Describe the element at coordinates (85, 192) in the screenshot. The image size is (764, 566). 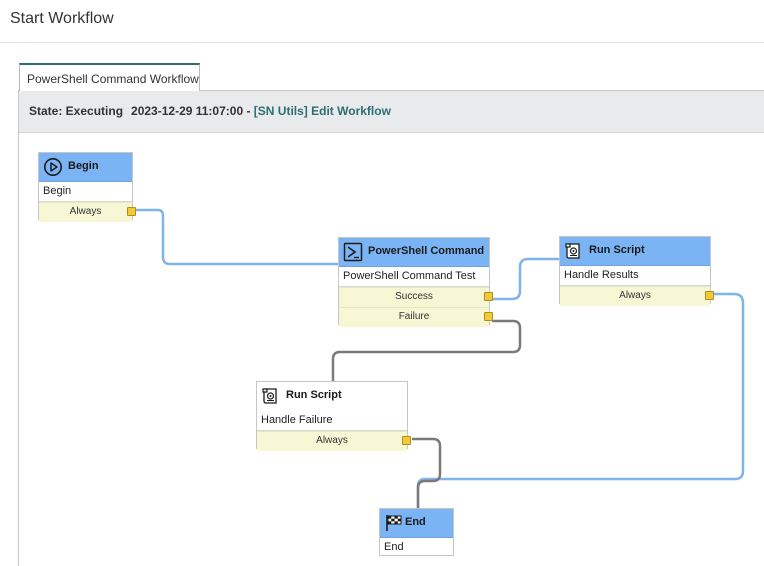
I see `activity-body: Begin` at that location.